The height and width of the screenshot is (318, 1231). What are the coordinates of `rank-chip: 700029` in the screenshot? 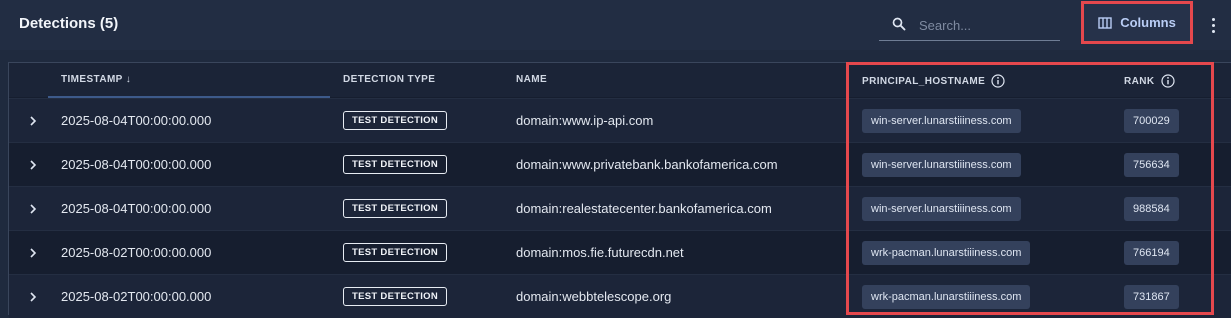 It's located at (1151, 121).